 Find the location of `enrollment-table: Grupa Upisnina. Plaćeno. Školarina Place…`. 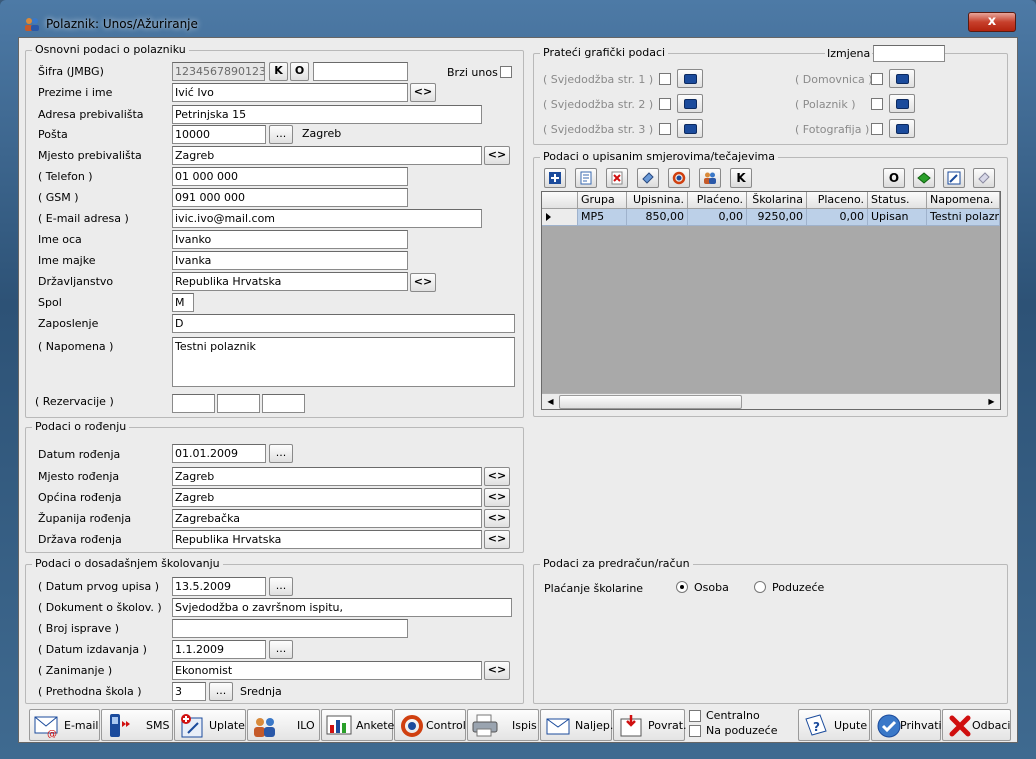

enrollment-table: Grupa Upisnina. Plaćeno. Školarina Place… is located at coordinates (771, 300).